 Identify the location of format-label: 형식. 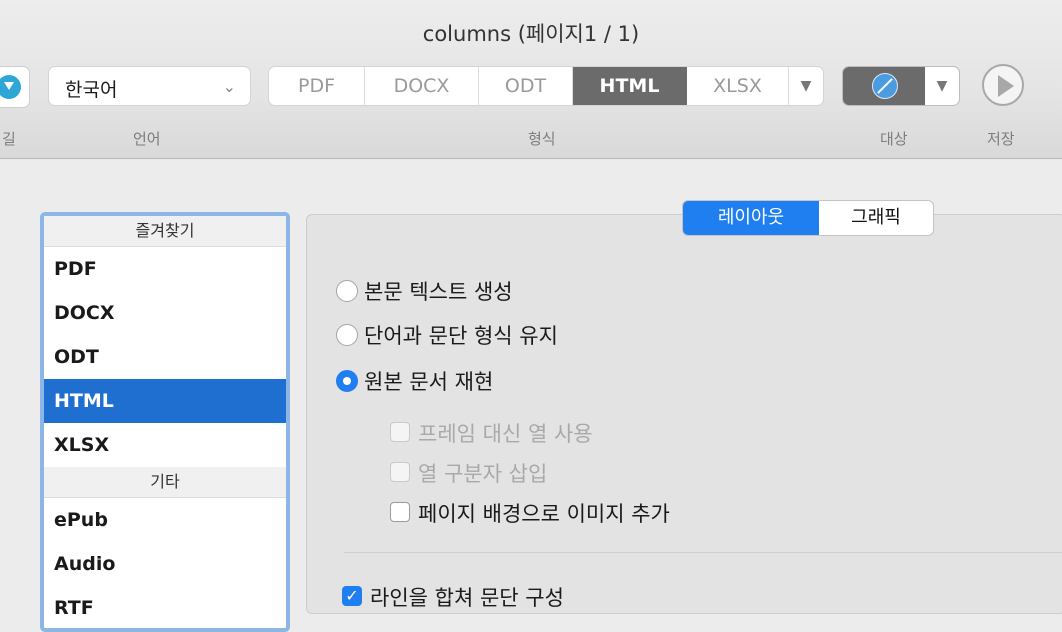
(542, 139).